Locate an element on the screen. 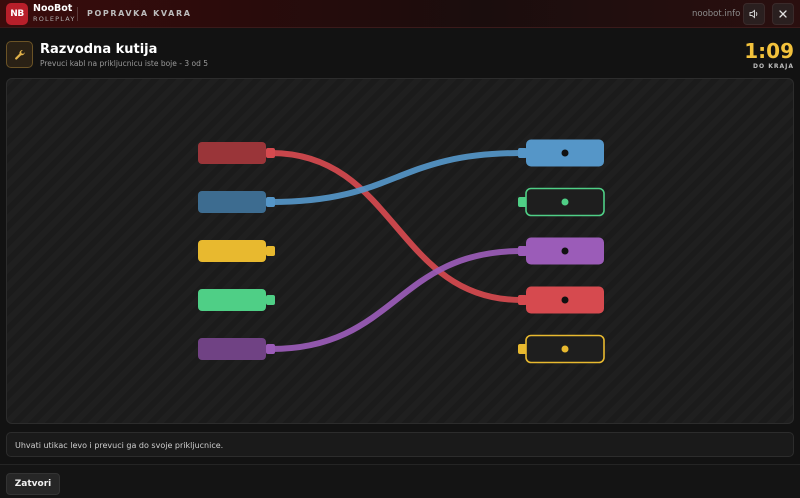 This screenshot has width=800, height=498. brand: NooBot ROLEPLAY is located at coordinates (54, 13).